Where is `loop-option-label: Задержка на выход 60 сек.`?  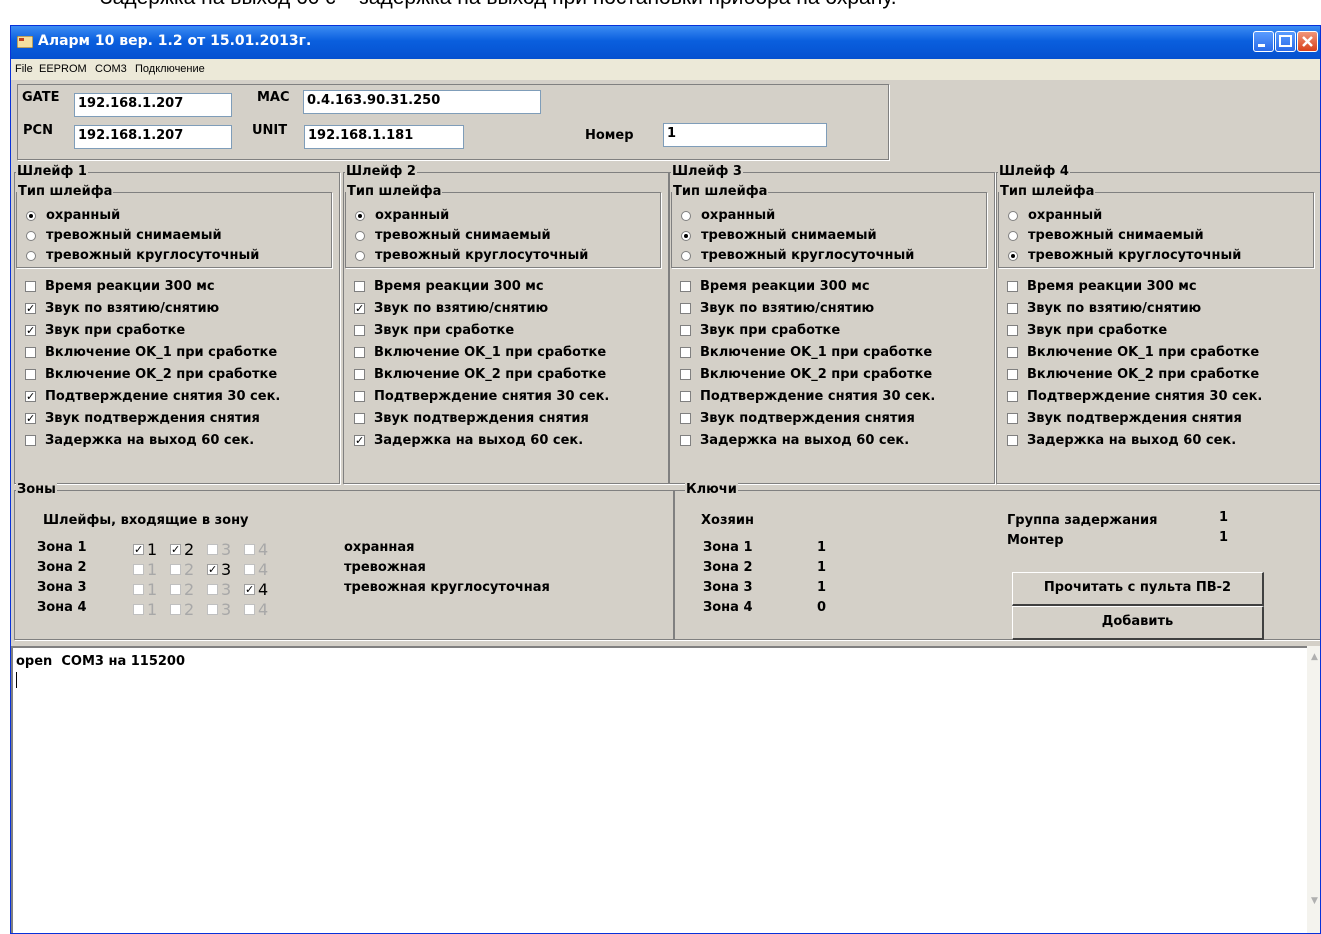 loop-option-label: Задержка на выход 60 сек. is located at coordinates (479, 440).